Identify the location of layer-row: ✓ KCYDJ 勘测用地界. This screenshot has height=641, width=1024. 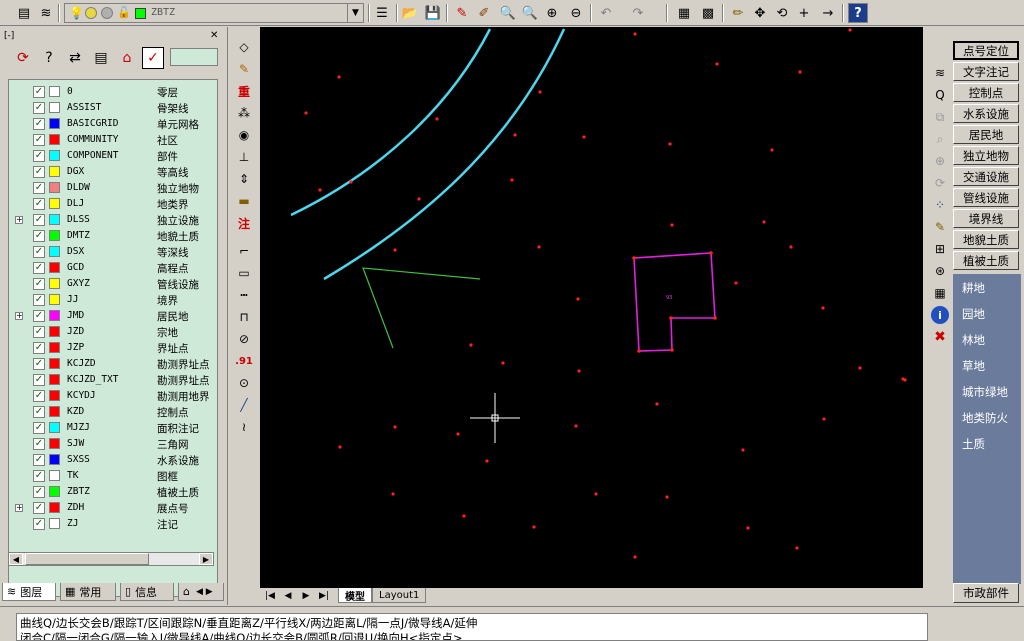
(113, 396).